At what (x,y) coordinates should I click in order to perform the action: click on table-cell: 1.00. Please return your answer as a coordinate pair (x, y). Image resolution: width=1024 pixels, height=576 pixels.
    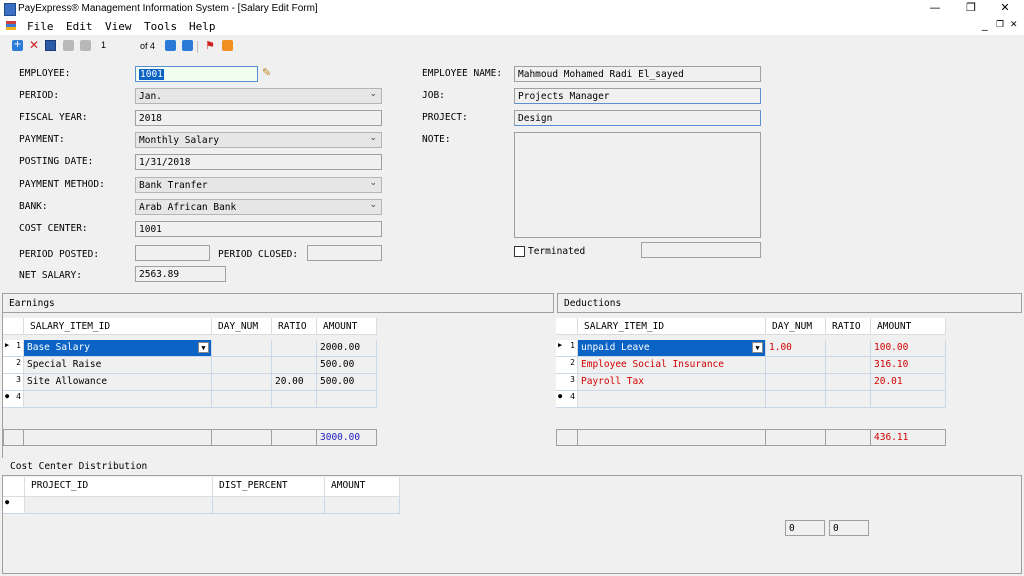
    Looking at the image, I should click on (796, 348).